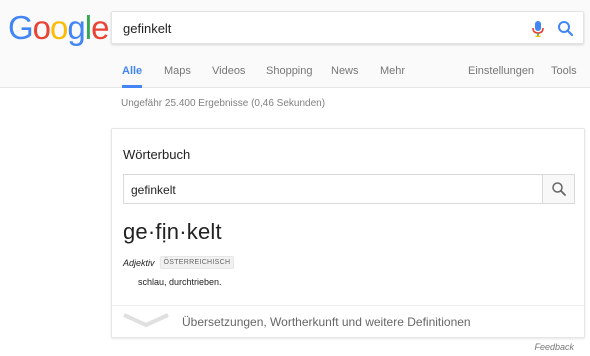 The image size is (590, 356). Describe the element at coordinates (172, 231) in the screenshot. I see `headword: ge·fịn·kelt` at that location.